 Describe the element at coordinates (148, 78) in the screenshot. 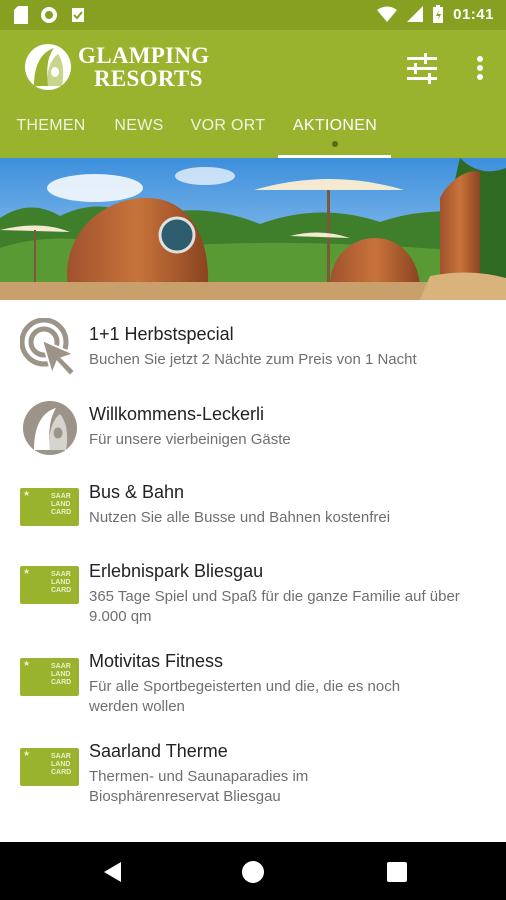

I see `logo-line-2: RESORTS` at that location.